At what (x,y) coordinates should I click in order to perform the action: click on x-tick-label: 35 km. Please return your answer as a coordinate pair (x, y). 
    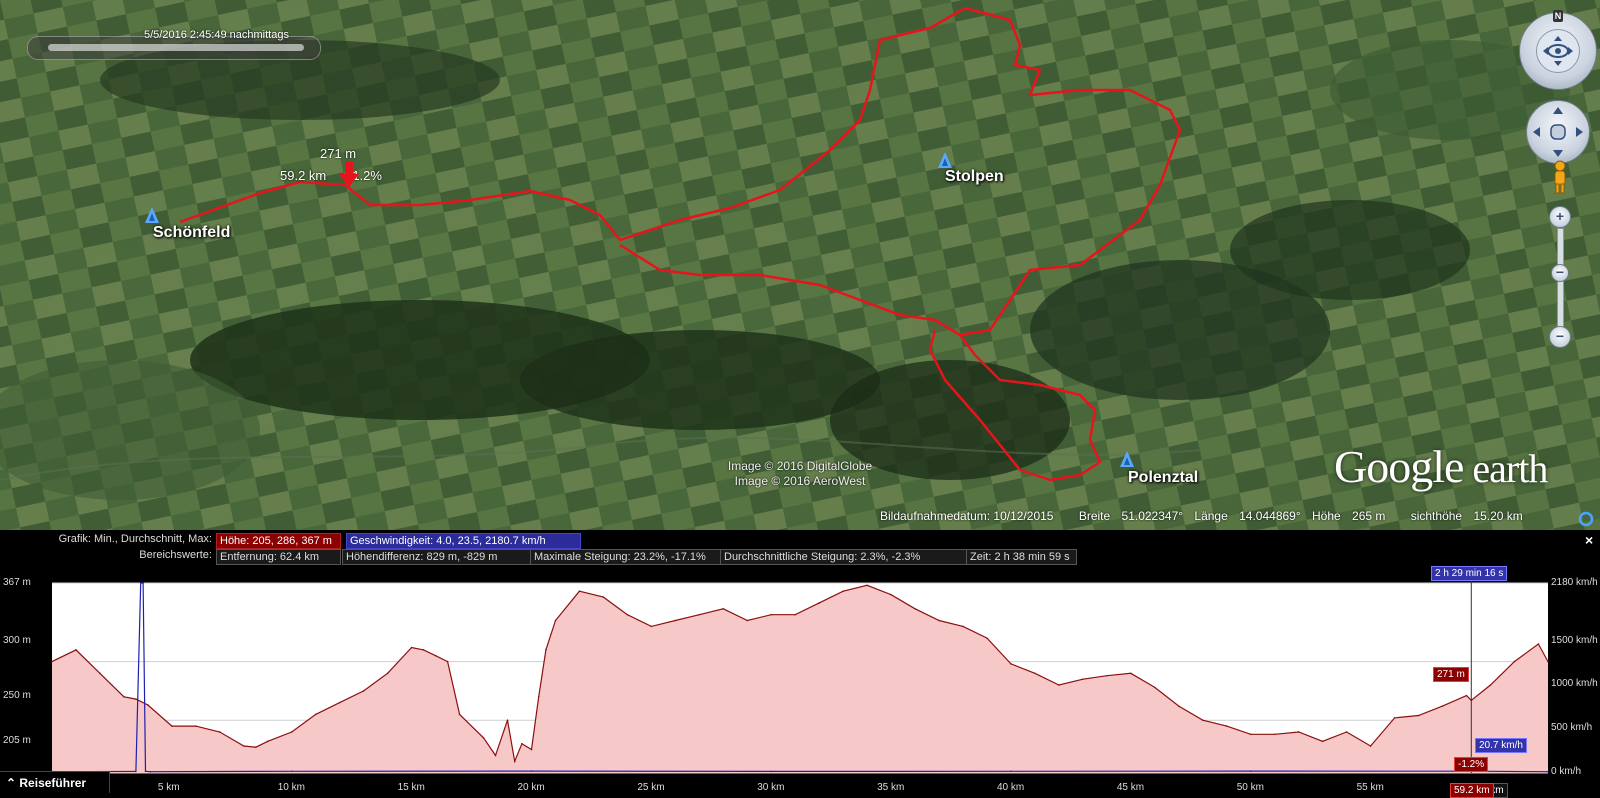
    Looking at the image, I should click on (891, 787).